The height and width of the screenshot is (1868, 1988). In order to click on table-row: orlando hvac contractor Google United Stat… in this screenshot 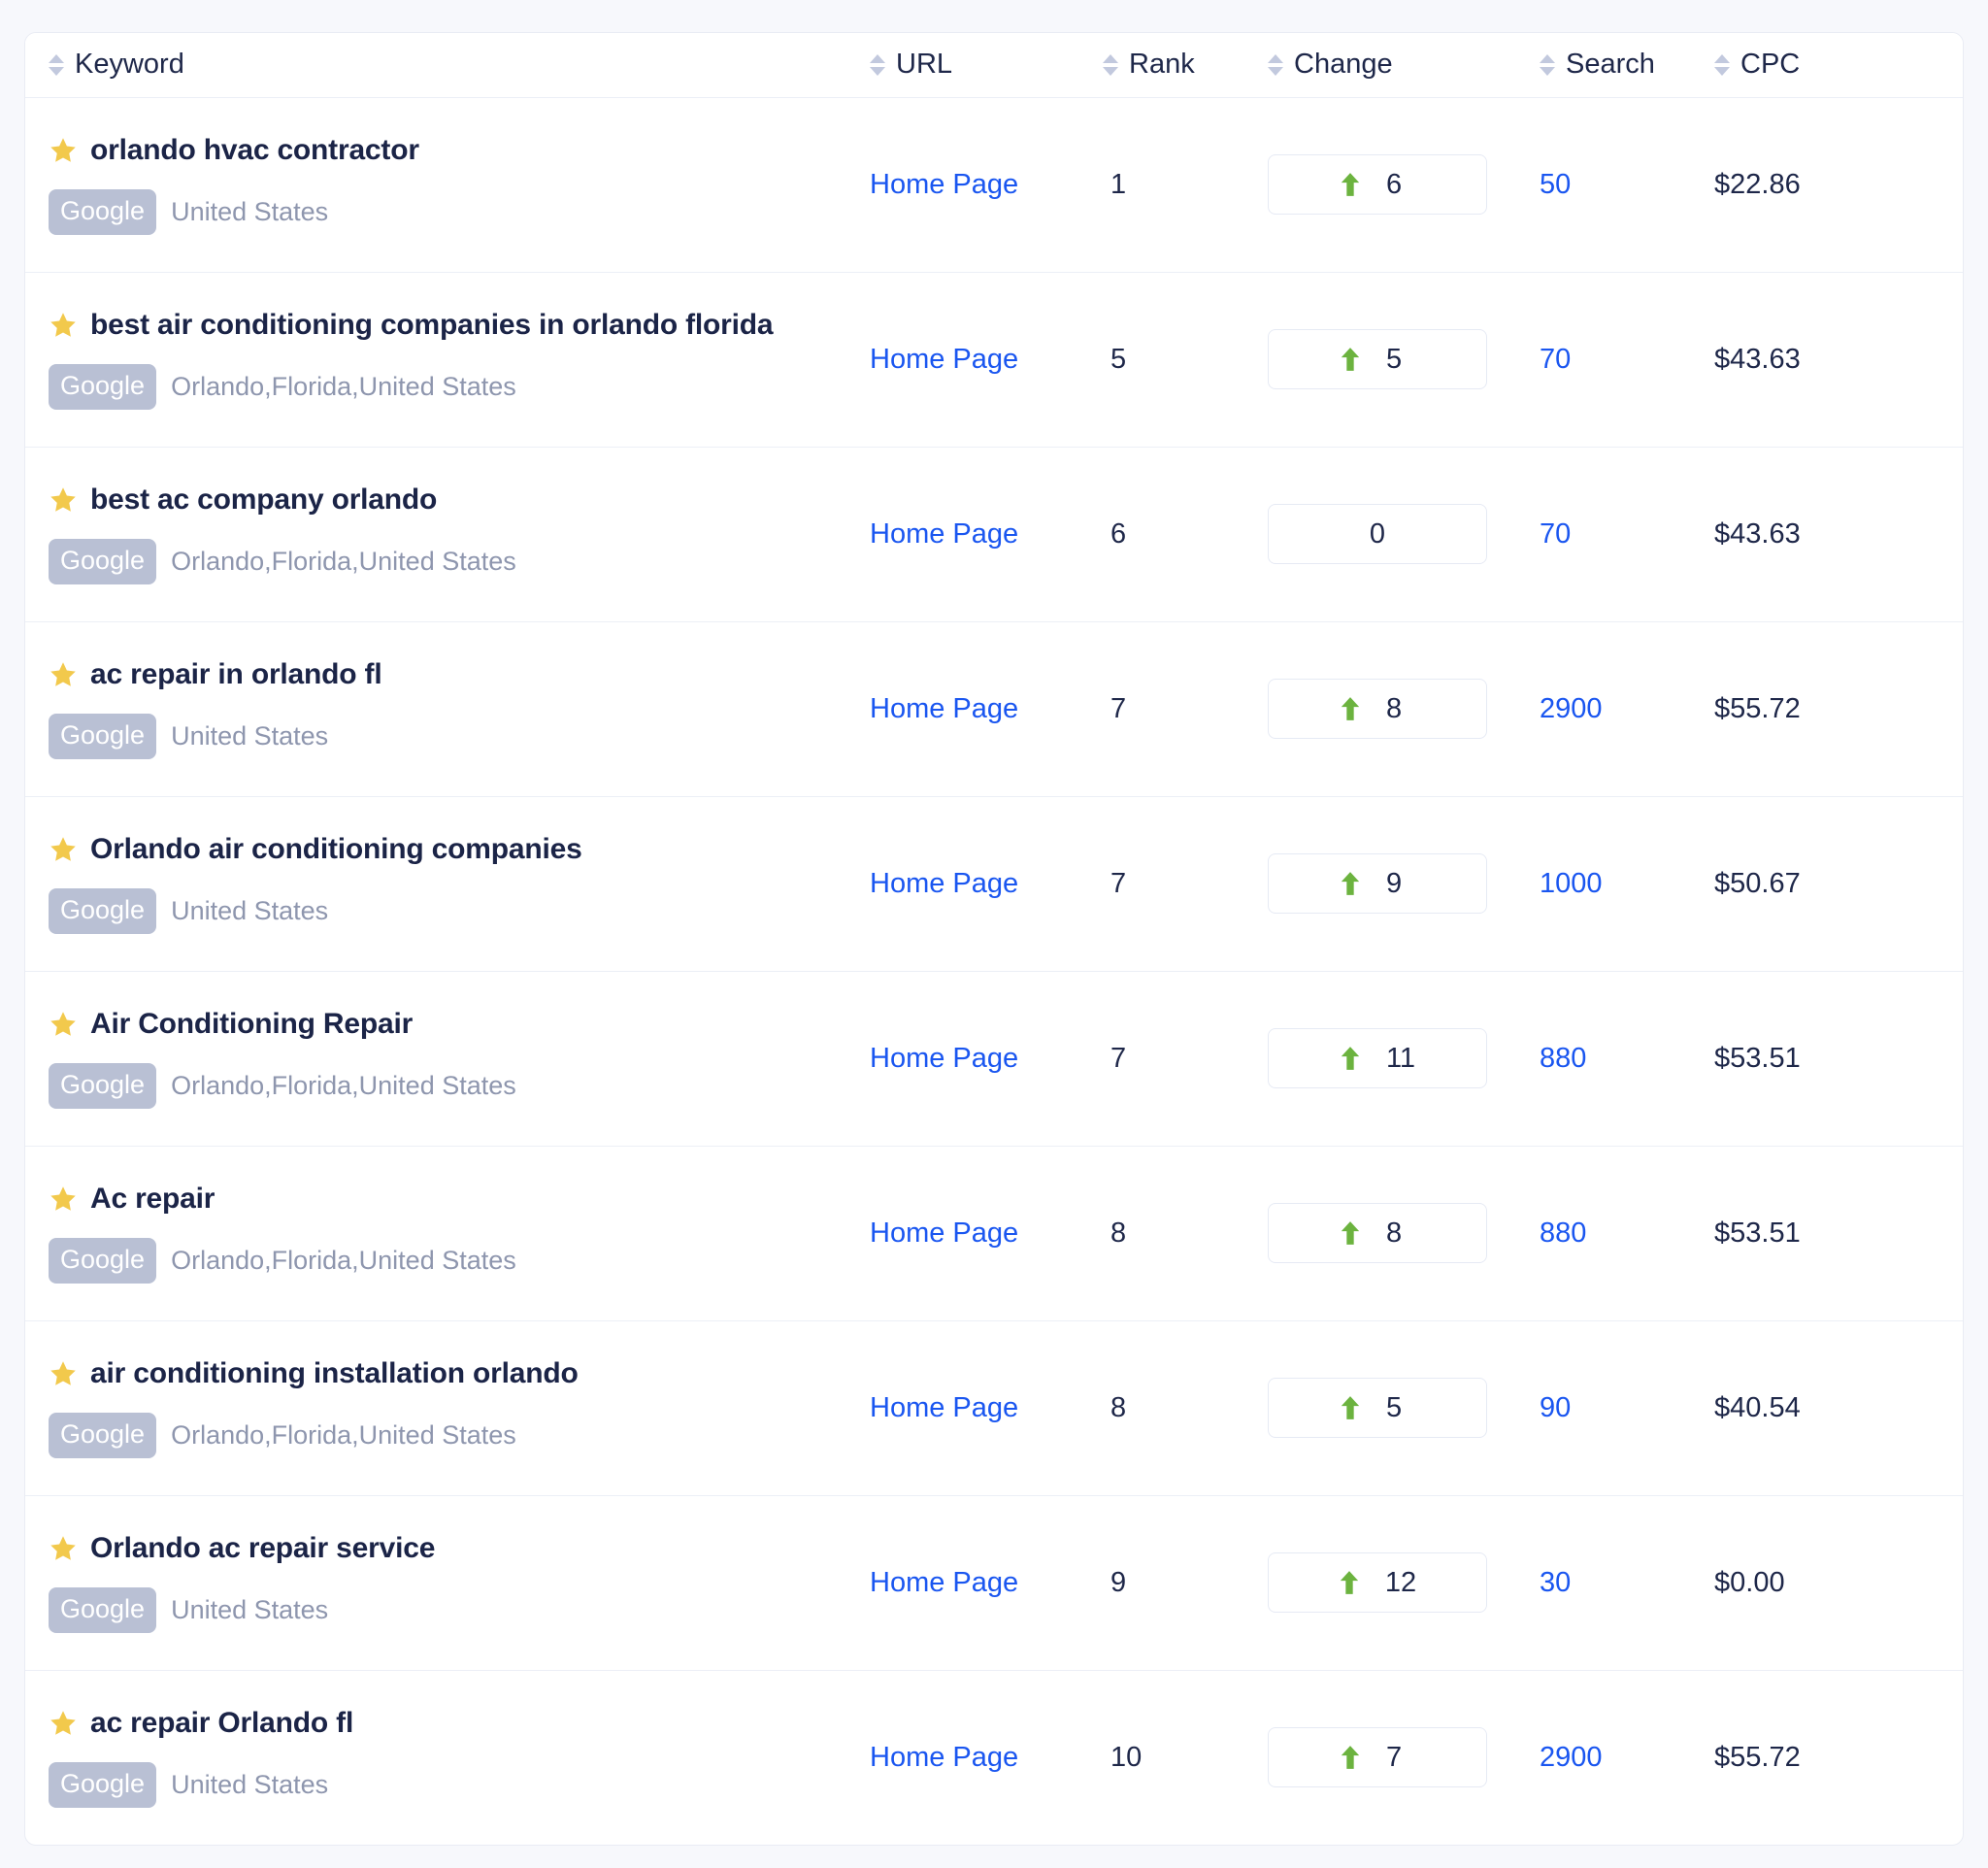, I will do `click(994, 185)`.